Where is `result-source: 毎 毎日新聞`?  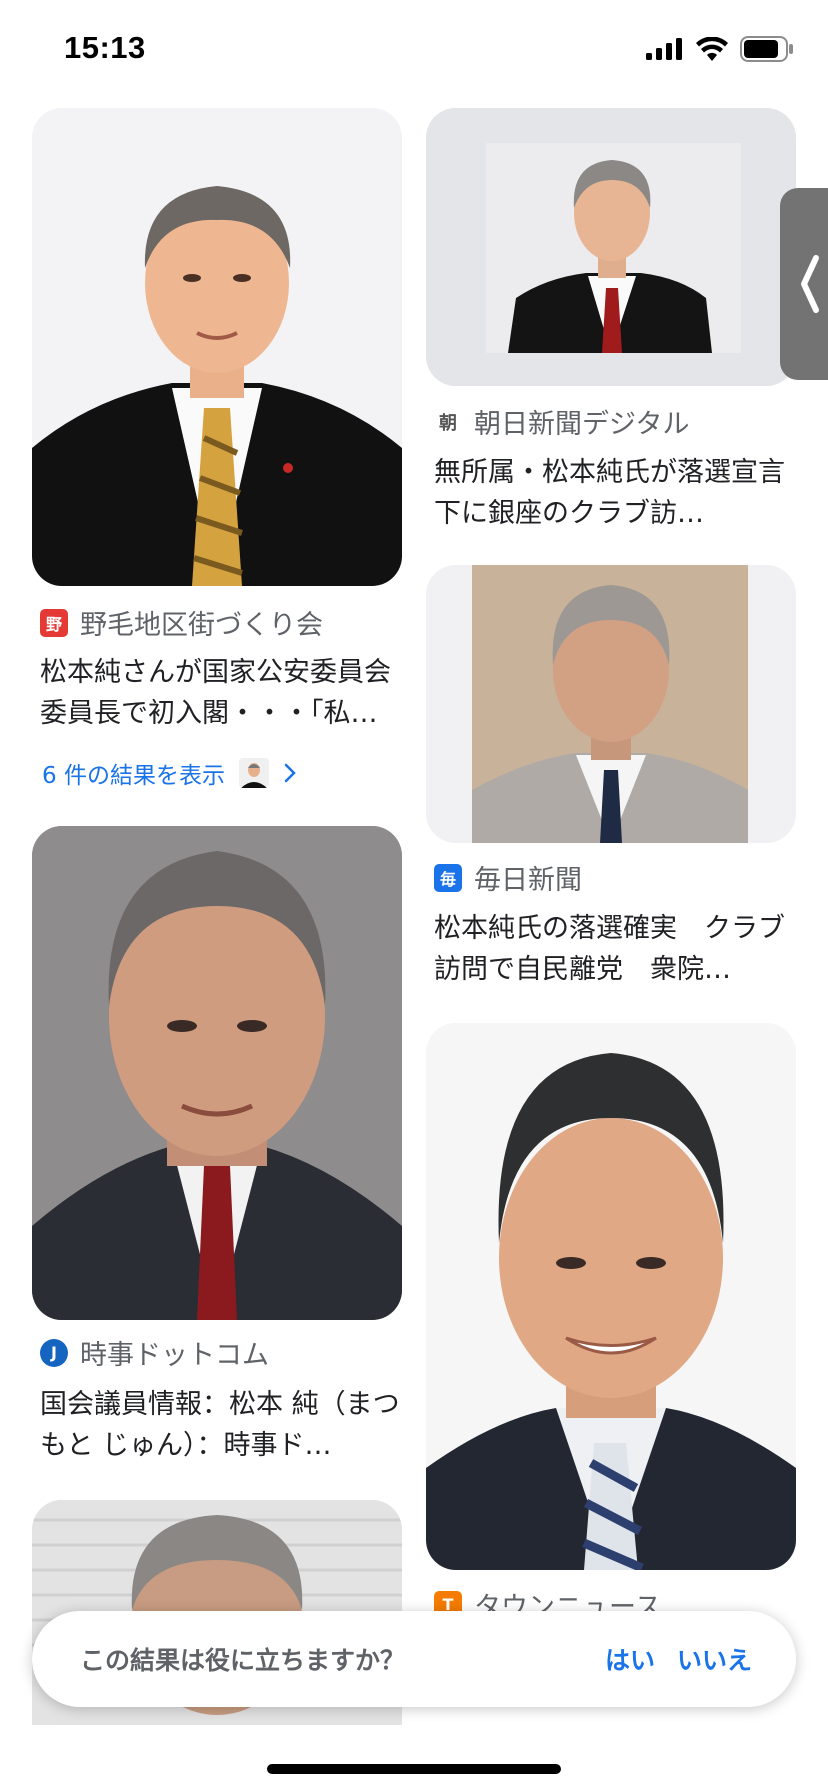 result-source: 毎 毎日新聞 is located at coordinates (508, 877).